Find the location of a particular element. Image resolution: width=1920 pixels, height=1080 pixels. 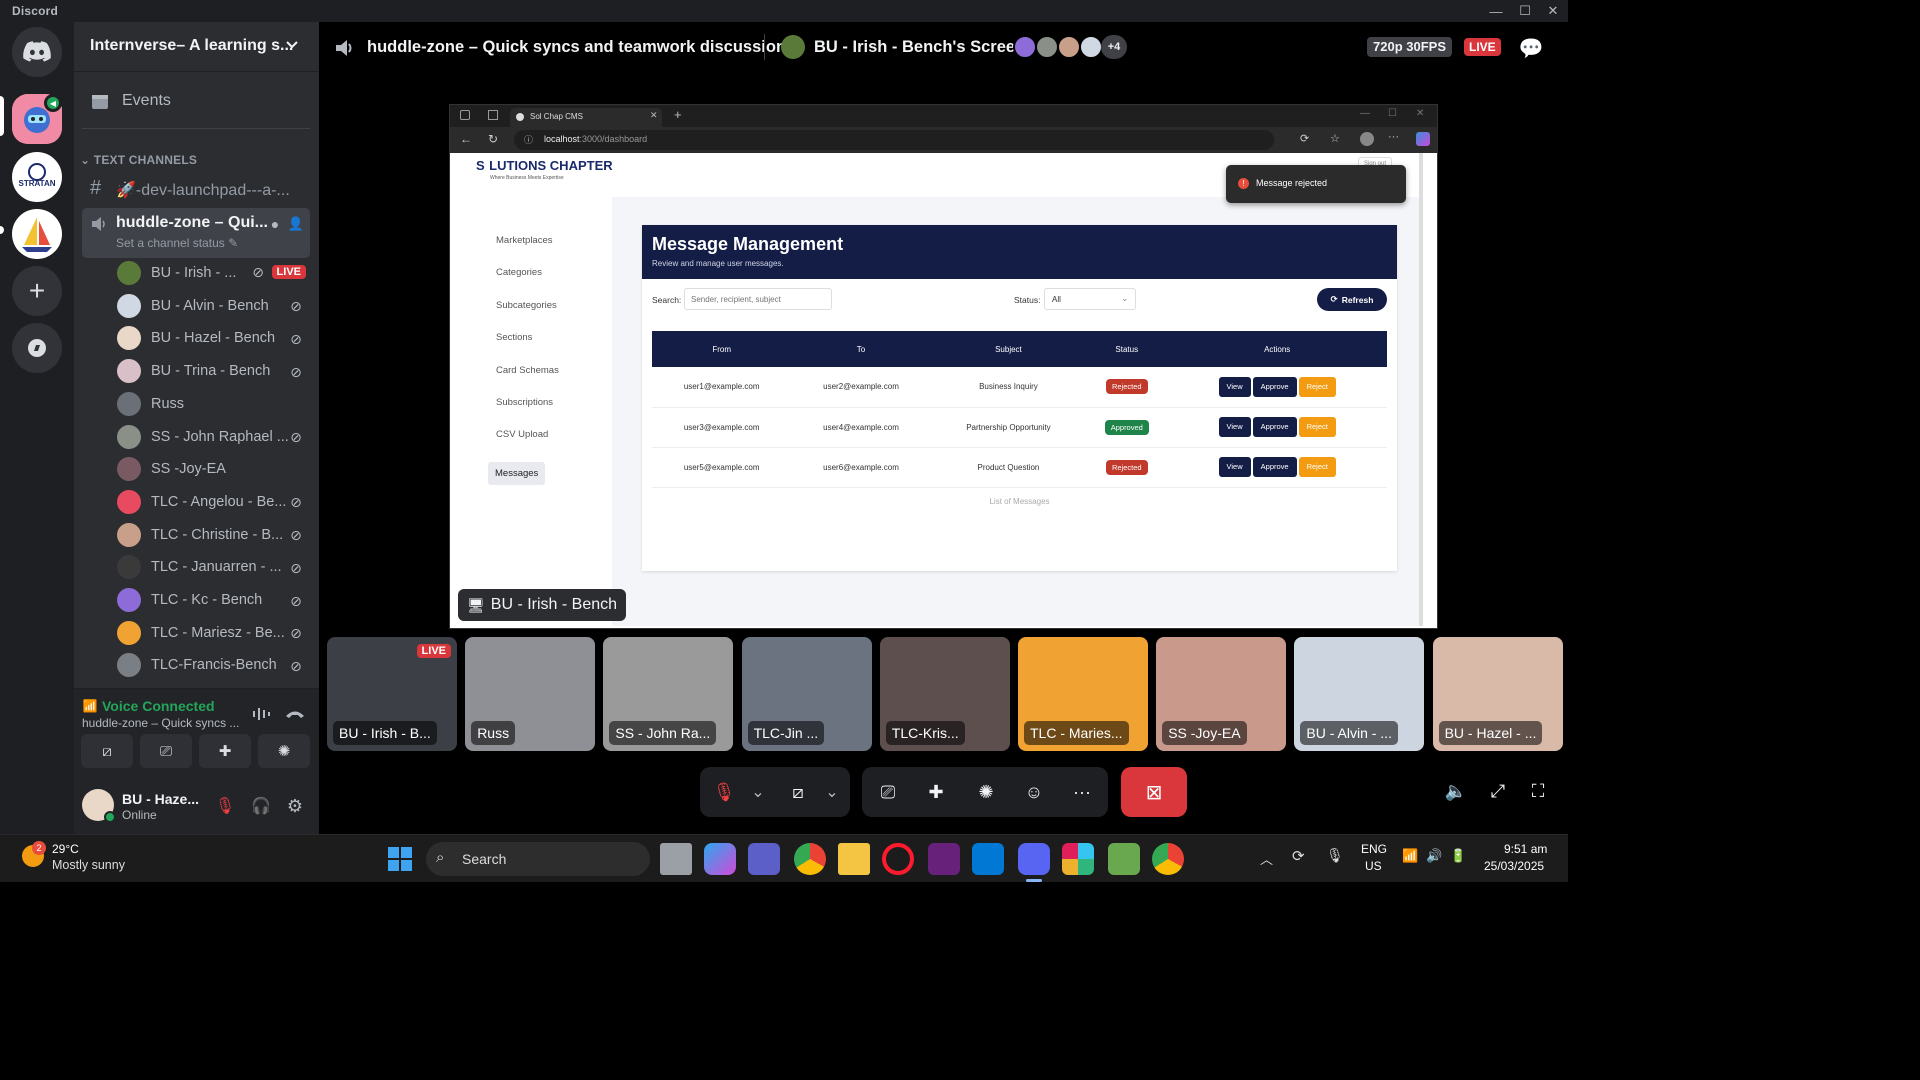

language: ENG is located at coordinates (1374, 849).